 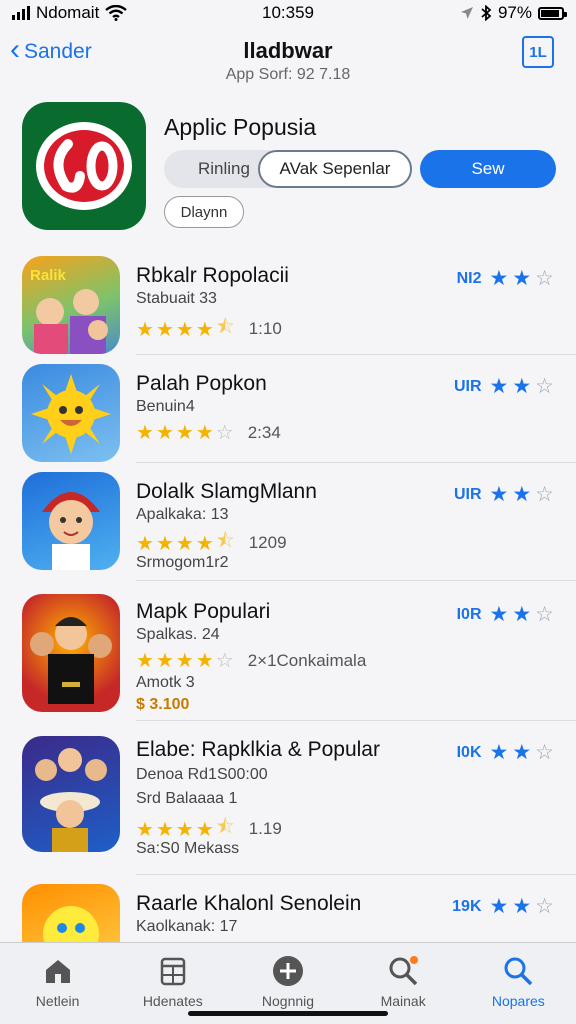 I want to click on half-star-icon: ⯪, so click(x=225, y=327).